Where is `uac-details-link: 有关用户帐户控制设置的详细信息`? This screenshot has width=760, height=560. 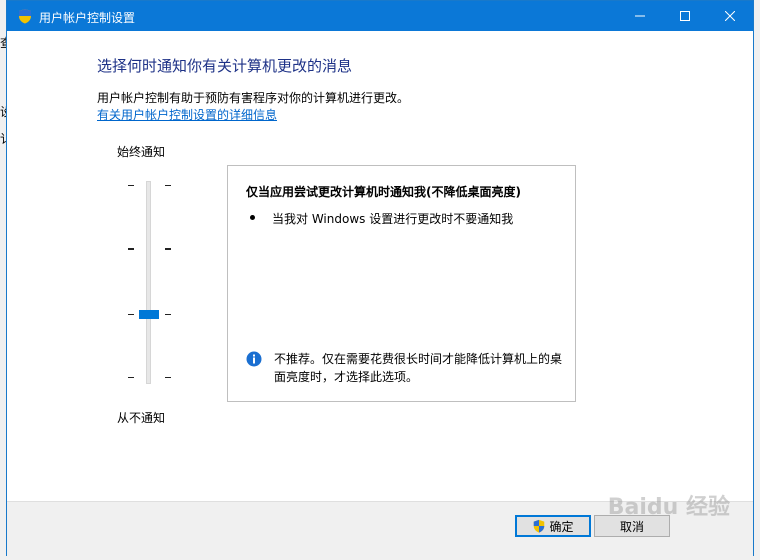 uac-details-link: 有关用户帐户控制设置的详细信息 is located at coordinates (187, 114).